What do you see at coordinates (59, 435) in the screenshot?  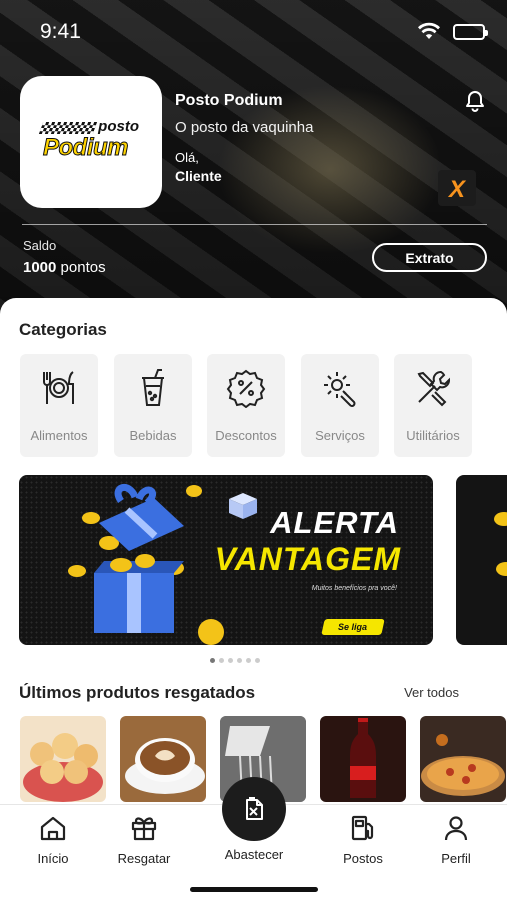 I see `category-label: Alimentos` at bounding box center [59, 435].